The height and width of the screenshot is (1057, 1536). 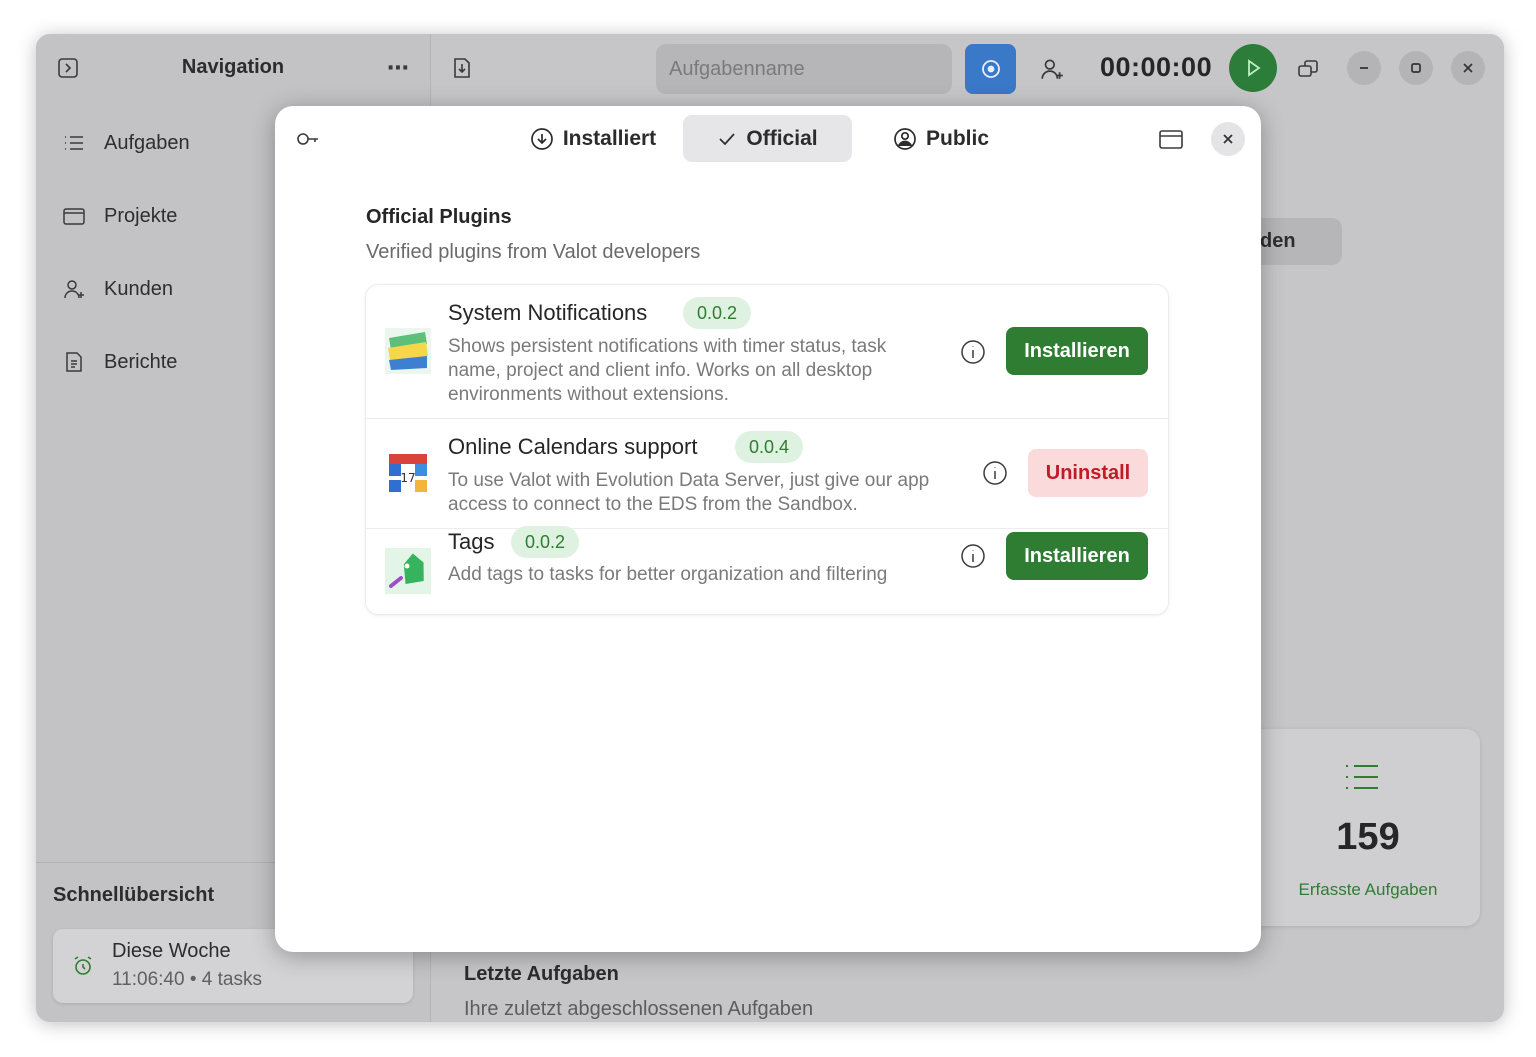 I want to click on key-icon, so click(x=308, y=139).